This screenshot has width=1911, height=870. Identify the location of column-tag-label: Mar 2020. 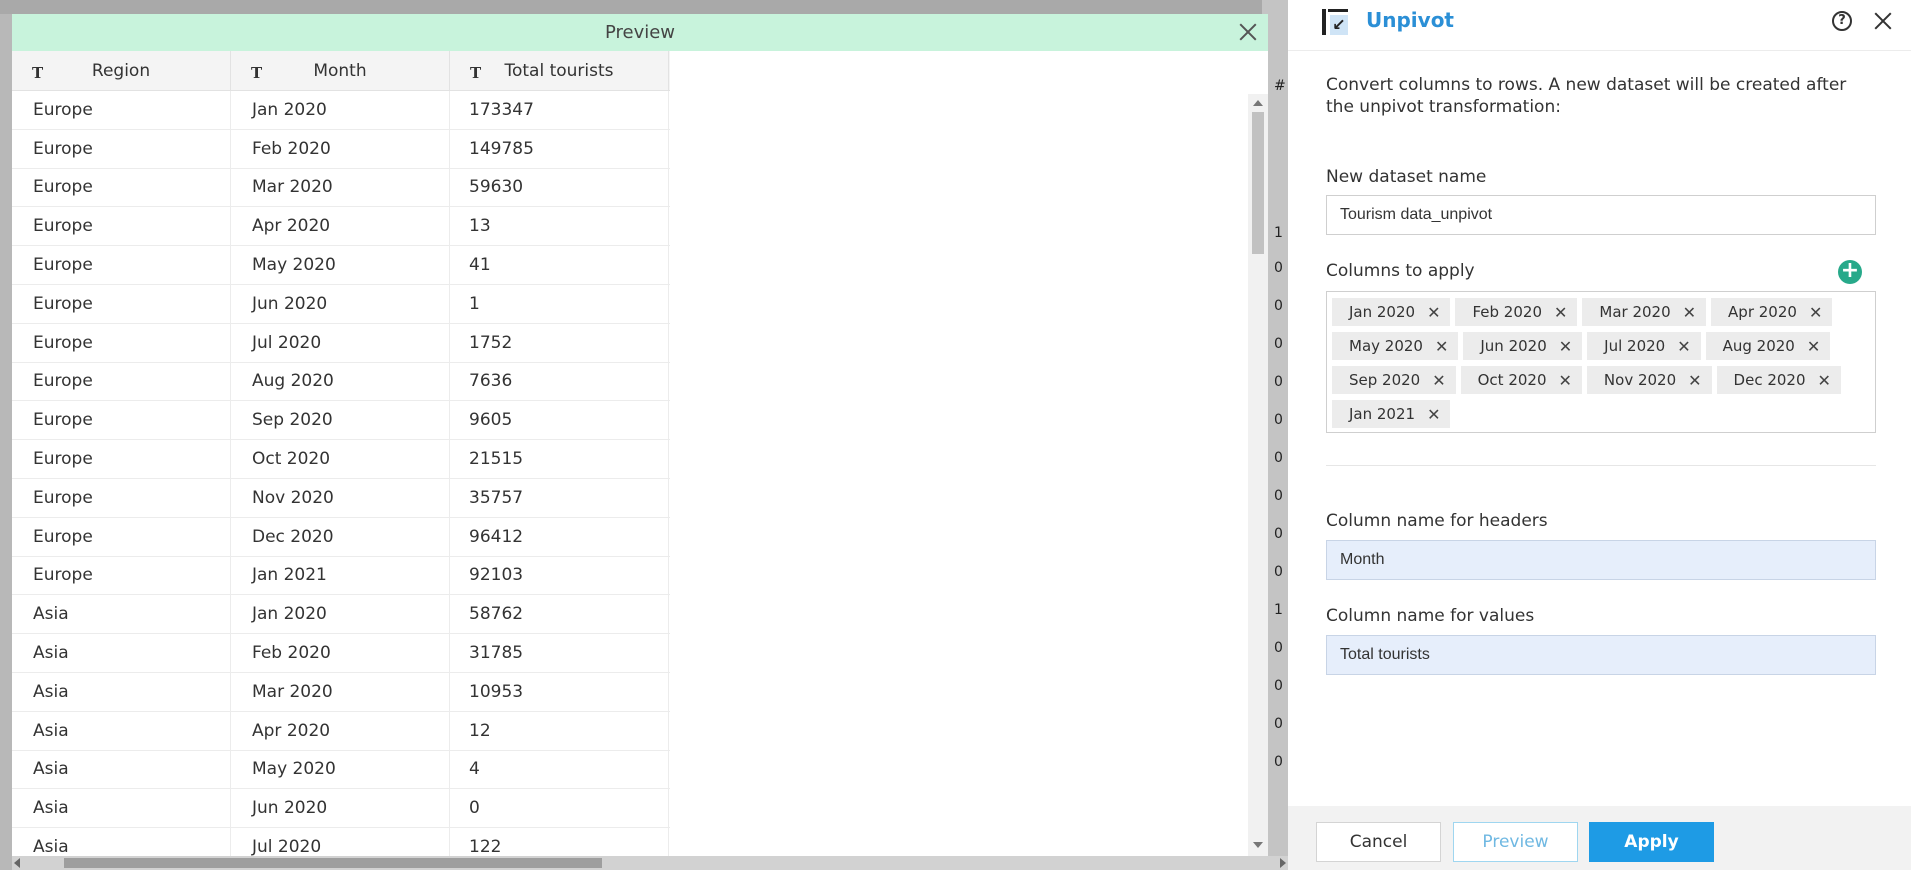
(1635, 312).